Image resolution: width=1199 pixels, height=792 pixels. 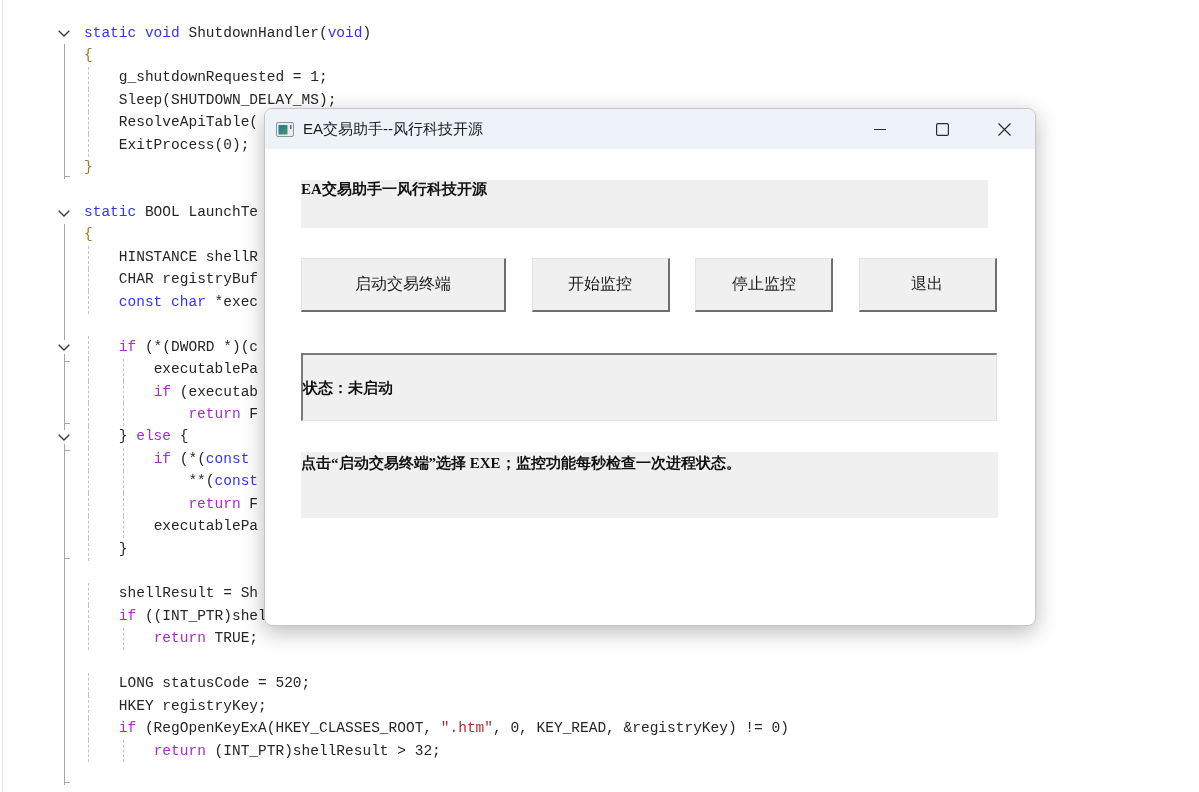 What do you see at coordinates (188, 302) in the screenshot?
I see `code-line: const char *exec` at bounding box center [188, 302].